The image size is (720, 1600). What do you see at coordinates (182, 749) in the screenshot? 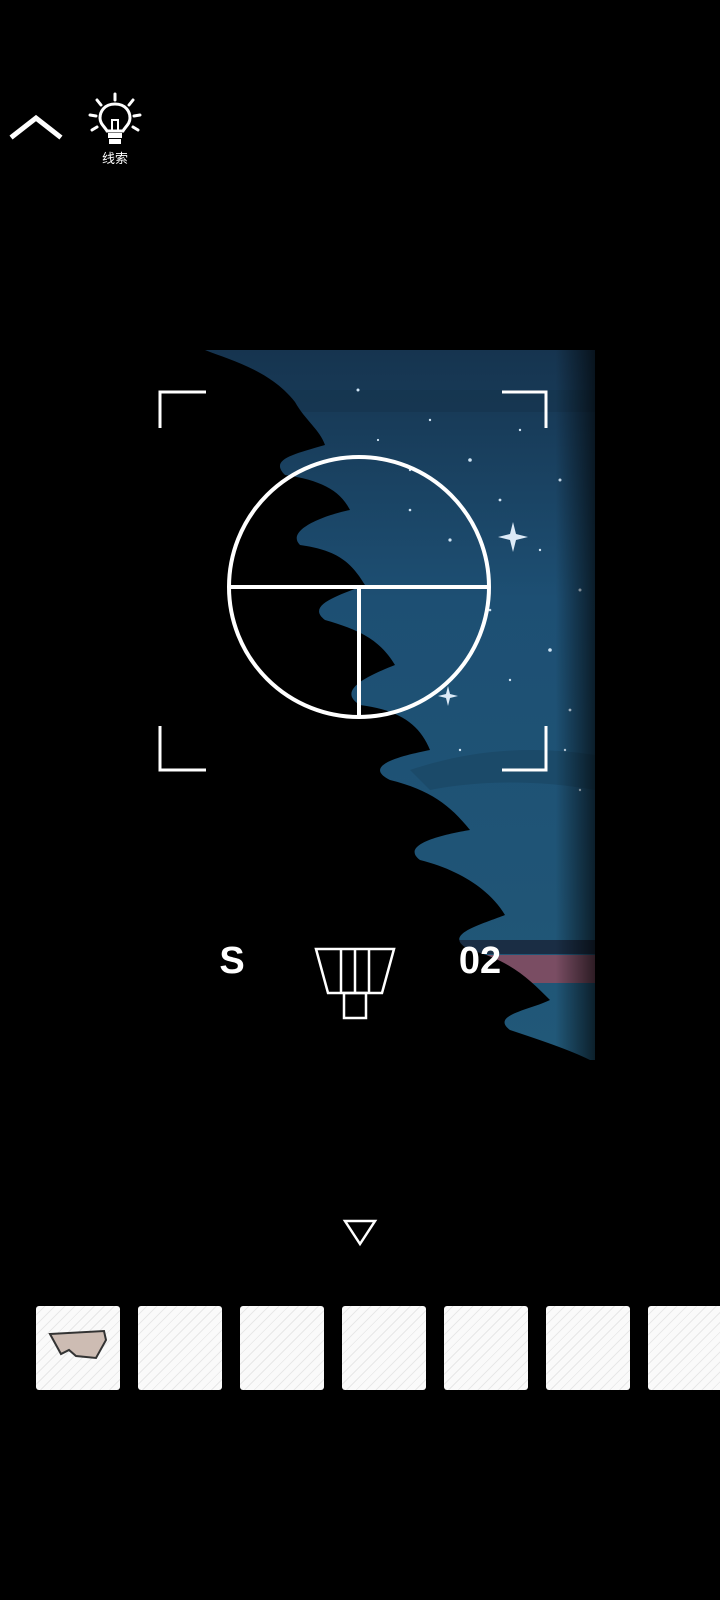
I see `viewfinder-corner-bottom-left` at bounding box center [182, 749].